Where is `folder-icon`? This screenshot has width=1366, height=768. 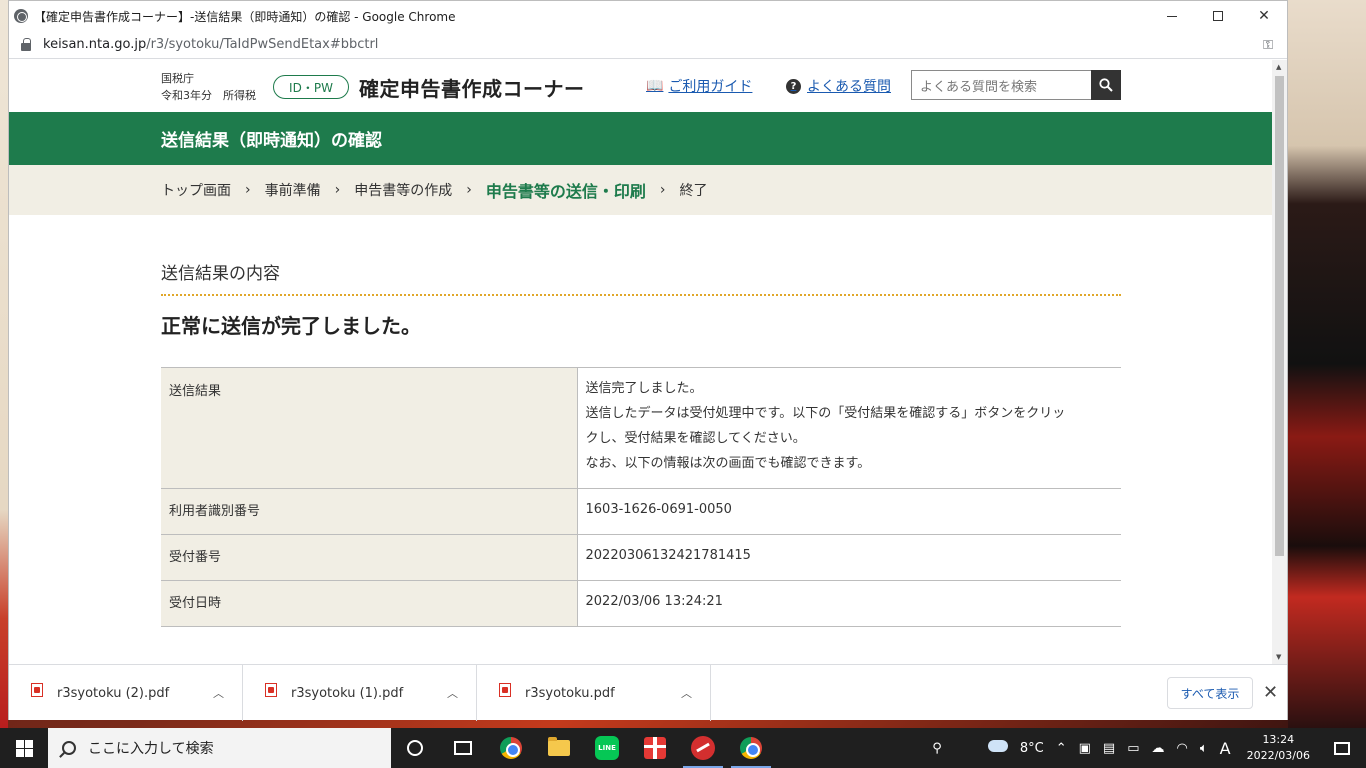 folder-icon is located at coordinates (559, 746).